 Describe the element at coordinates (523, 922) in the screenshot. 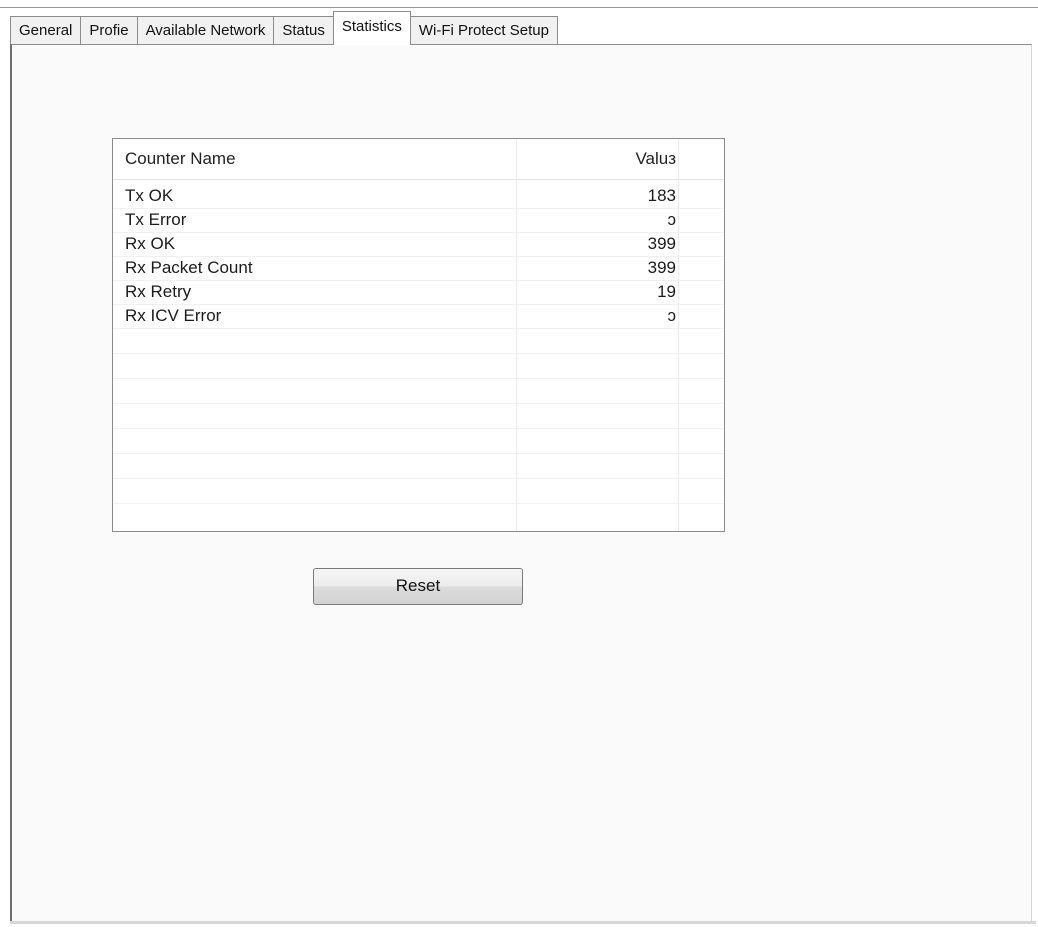

I see `panel-bottom-edge` at that location.